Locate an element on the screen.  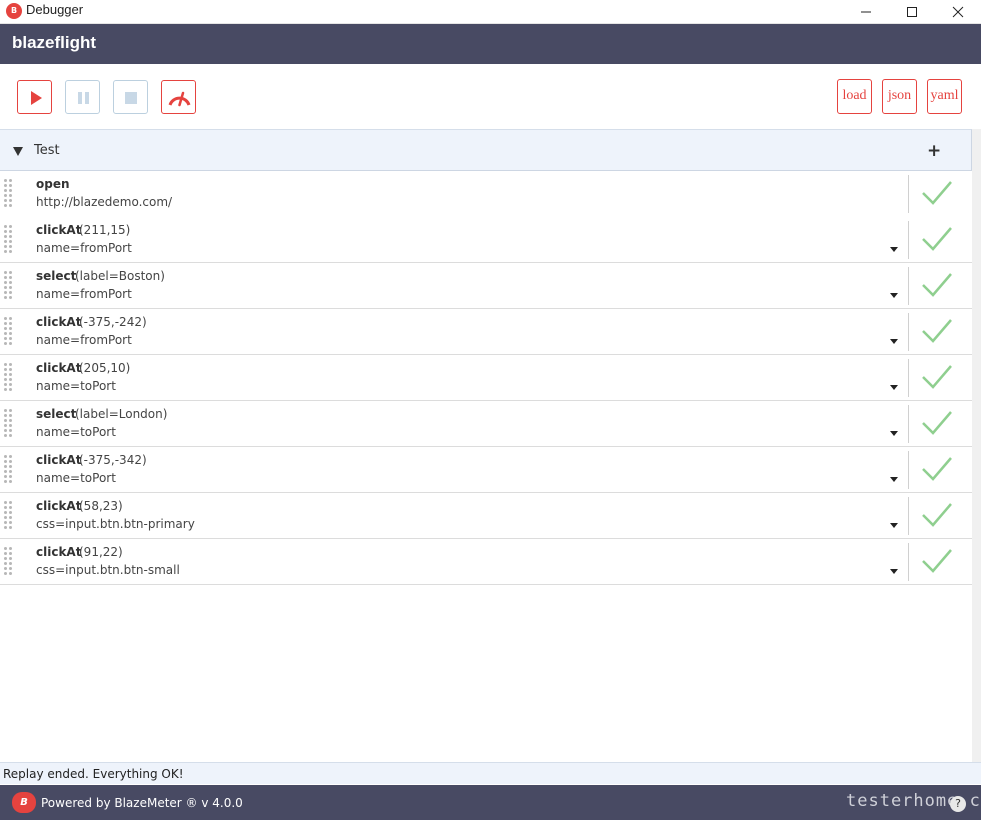
maximize-button is located at coordinates (912, 12).